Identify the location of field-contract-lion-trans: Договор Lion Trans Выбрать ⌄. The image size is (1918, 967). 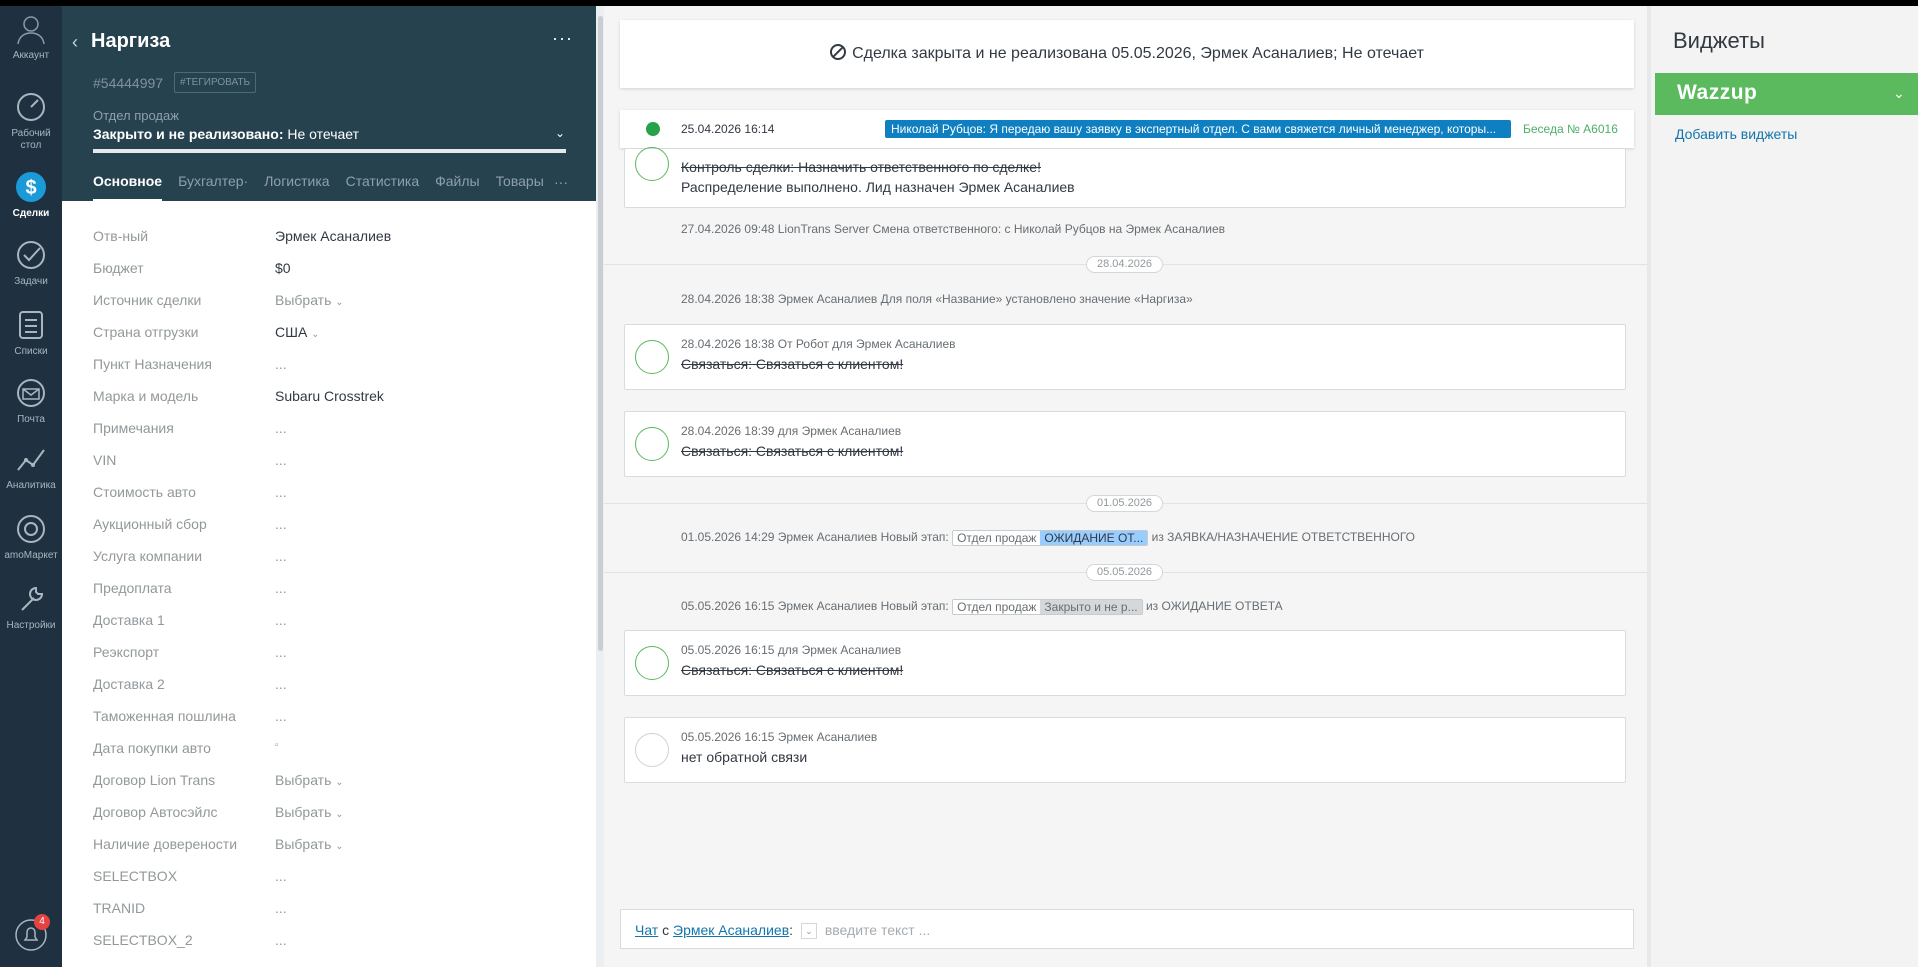
(333, 786).